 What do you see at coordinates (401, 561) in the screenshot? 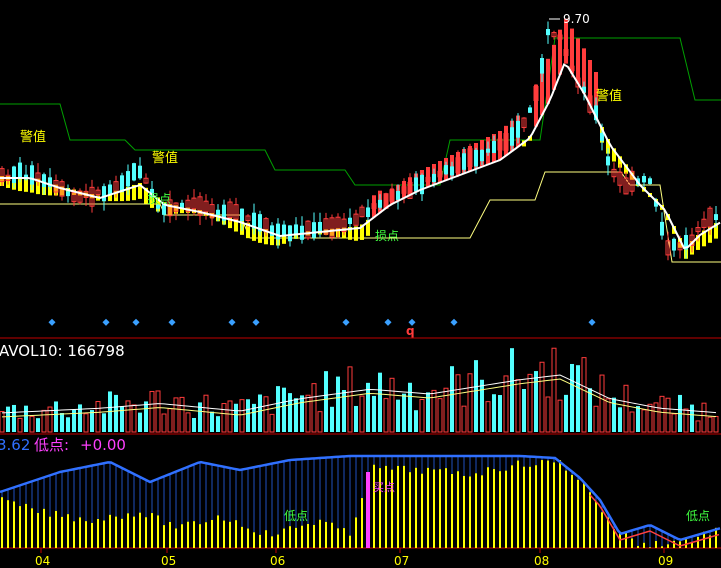
I see `month-label-07: 07` at bounding box center [401, 561].